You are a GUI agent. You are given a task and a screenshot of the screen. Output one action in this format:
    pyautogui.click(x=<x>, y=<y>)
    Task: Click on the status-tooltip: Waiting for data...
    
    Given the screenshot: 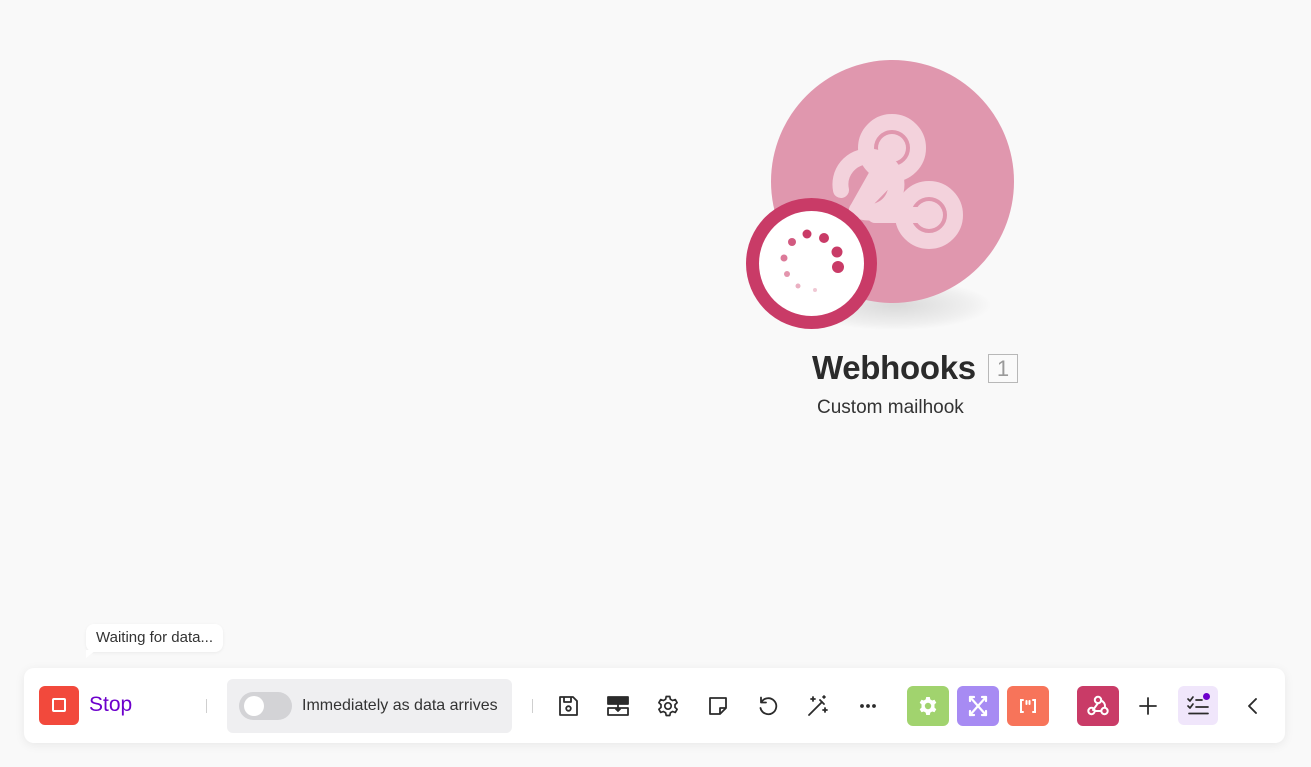 What is the action you would take?
    pyautogui.click(x=154, y=641)
    